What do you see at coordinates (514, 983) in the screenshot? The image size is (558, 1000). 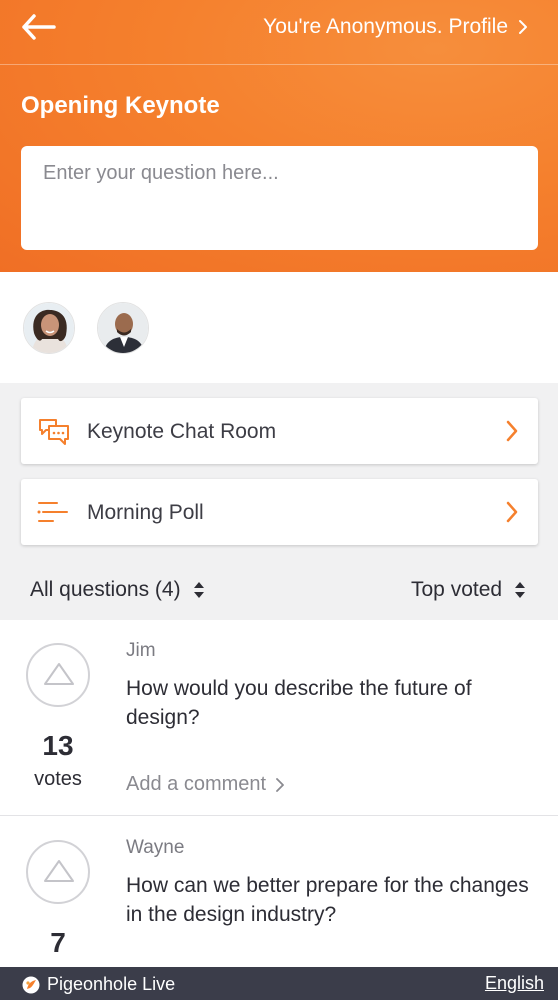 I see `language-selector: English` at bounding box center [514, 983].